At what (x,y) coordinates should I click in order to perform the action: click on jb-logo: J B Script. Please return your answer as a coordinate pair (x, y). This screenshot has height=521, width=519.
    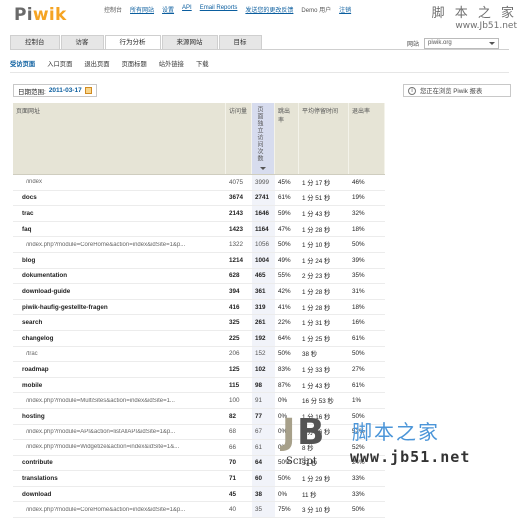
    Looking at the image, I should click on (303, 441).